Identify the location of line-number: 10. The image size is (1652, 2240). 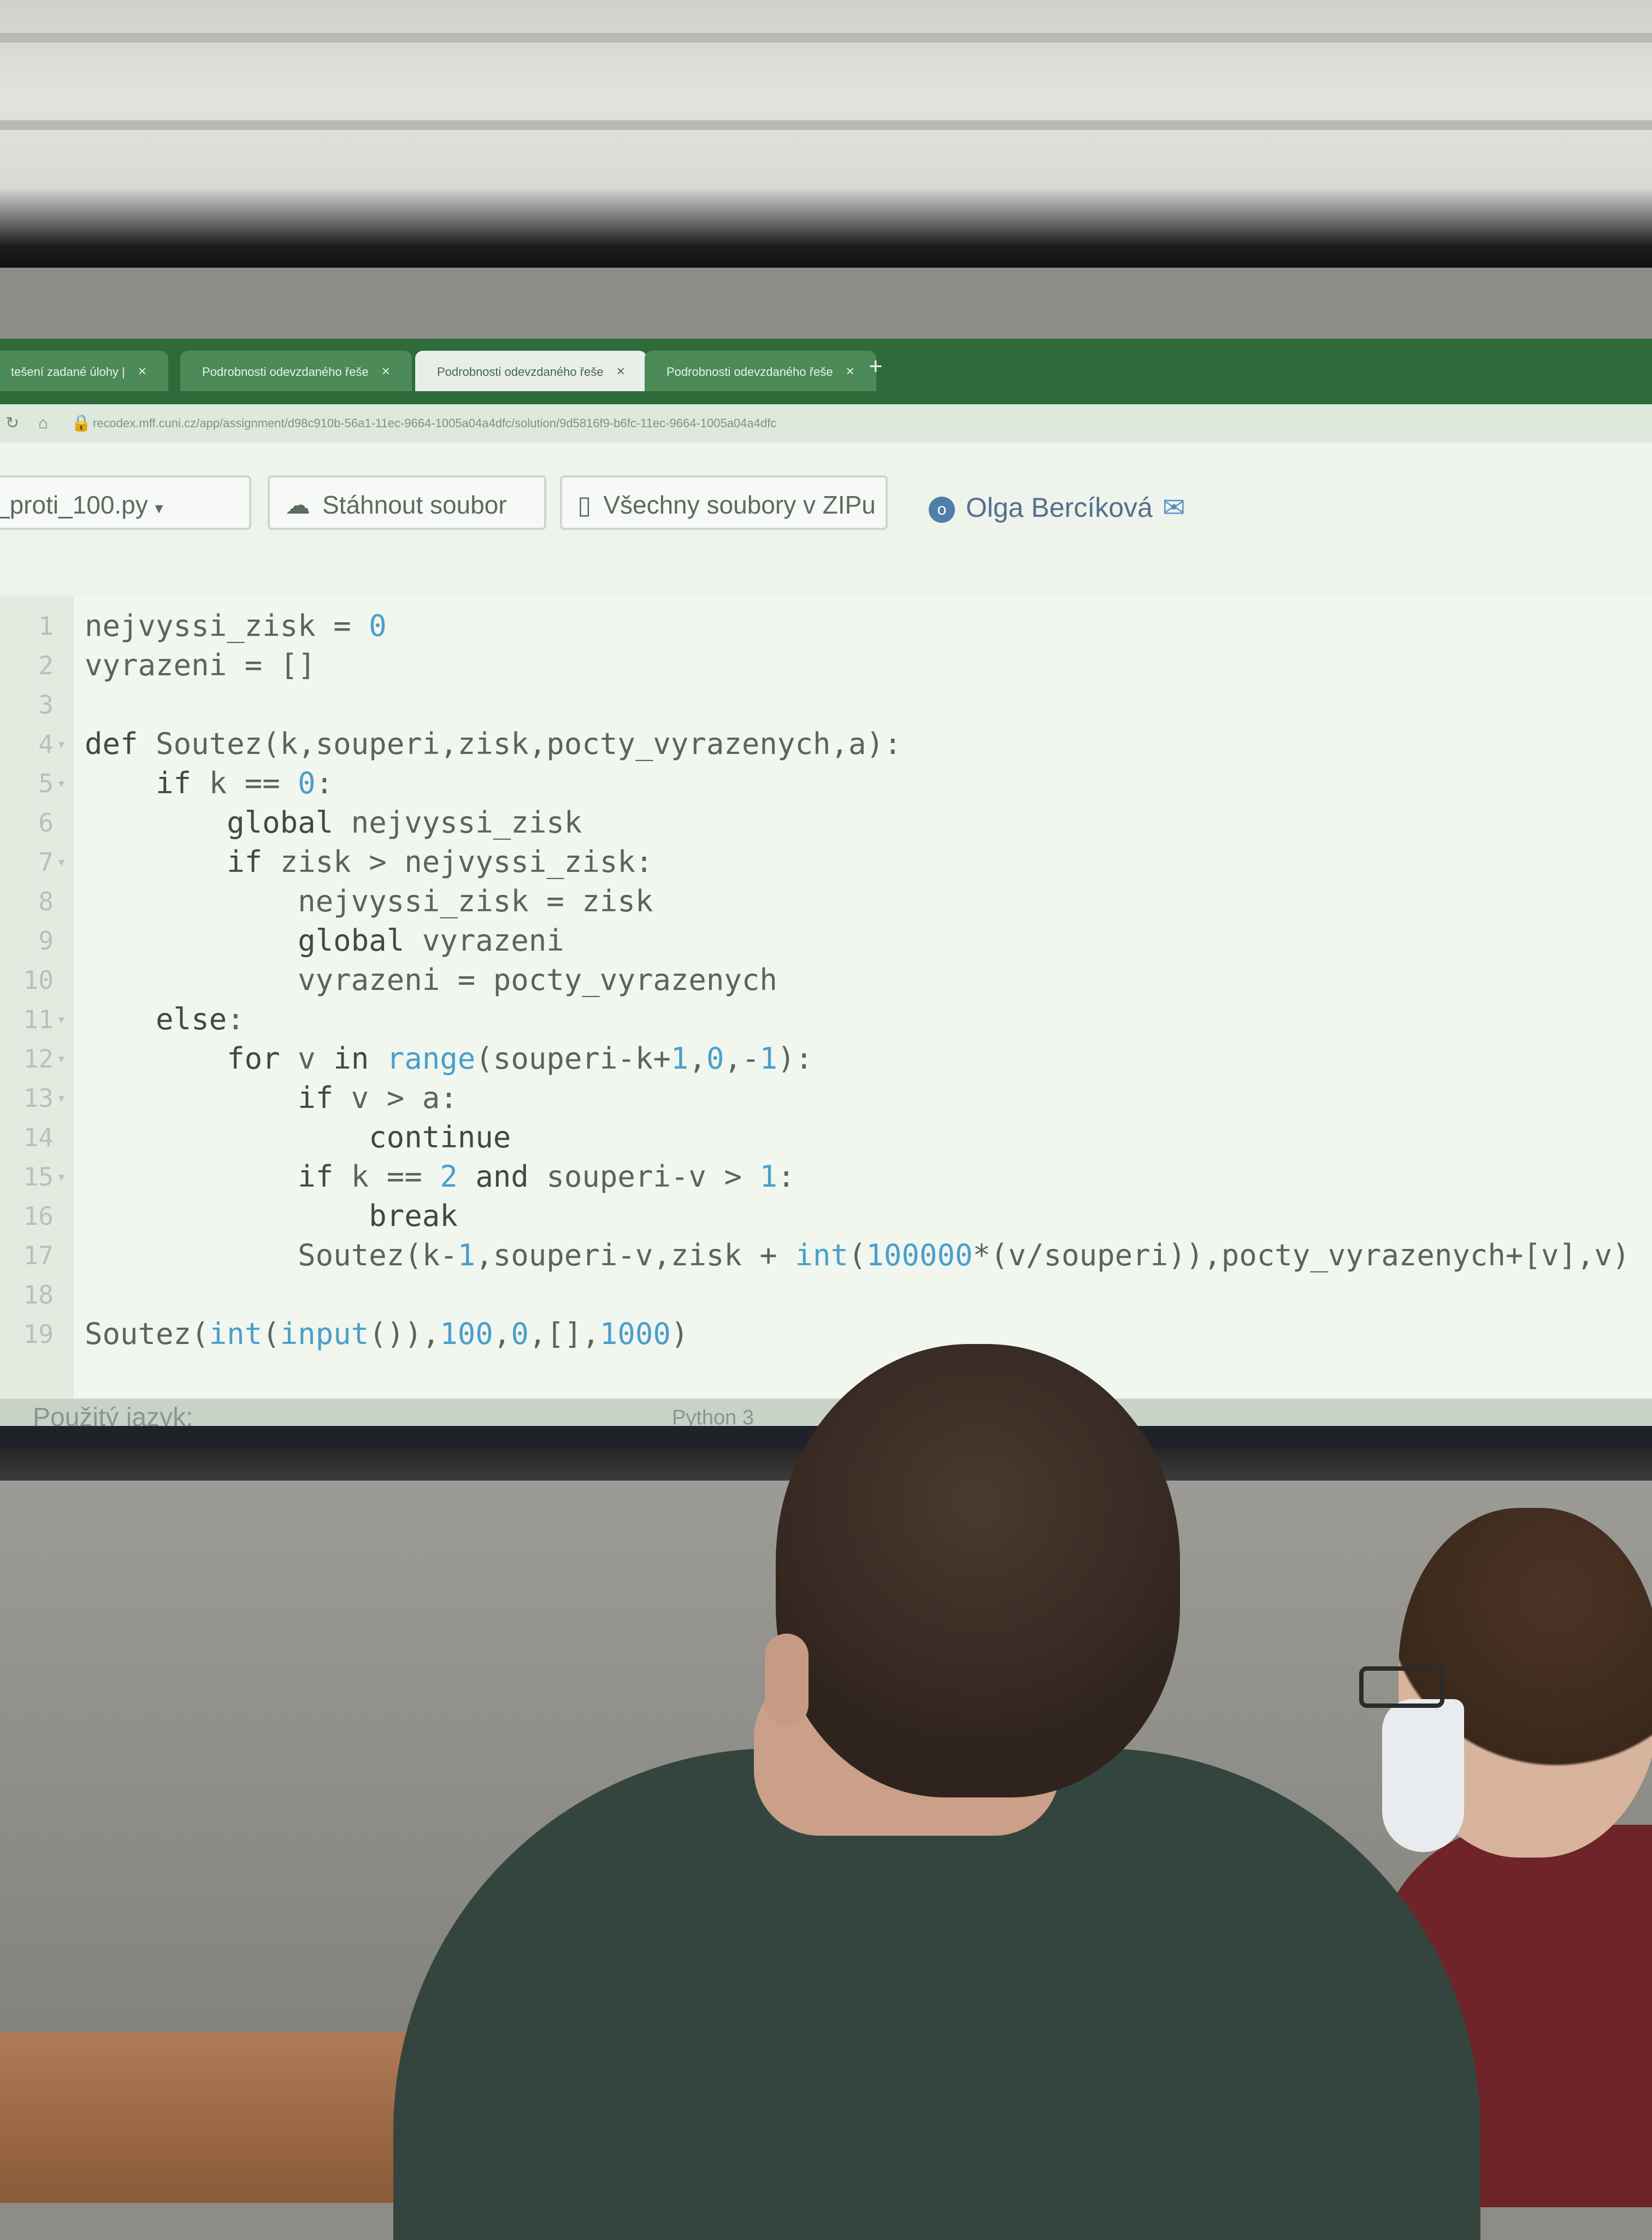
(38, 980).